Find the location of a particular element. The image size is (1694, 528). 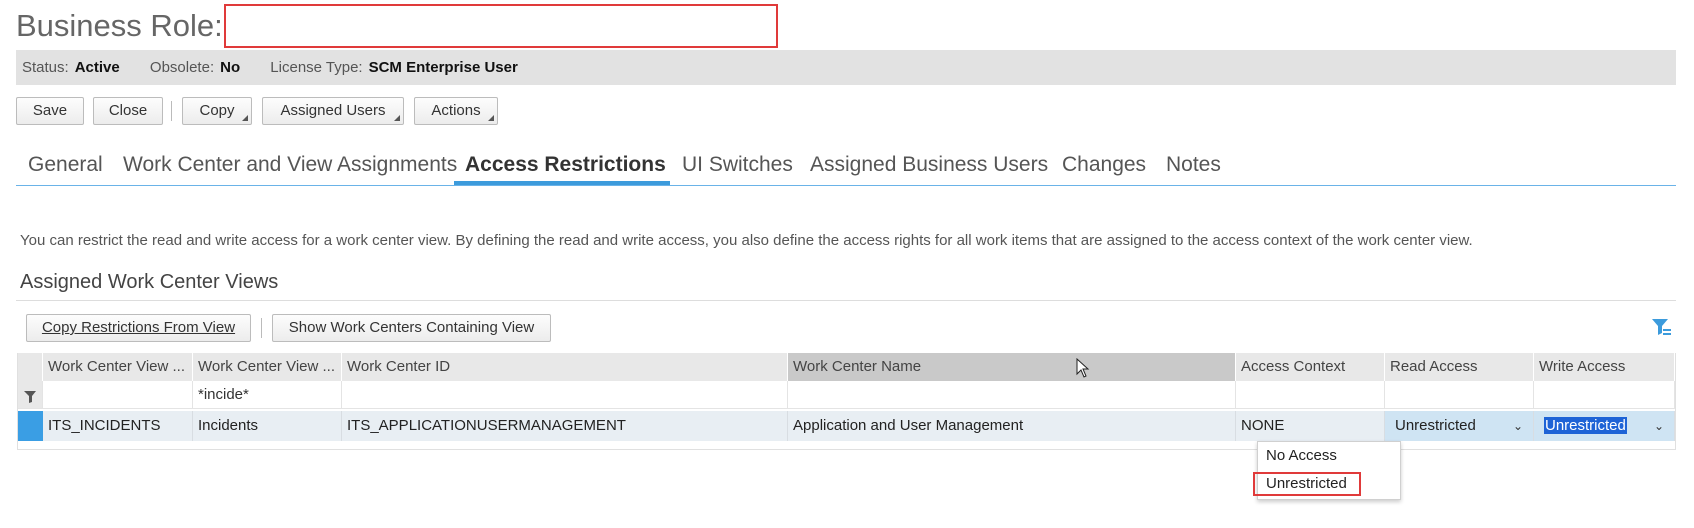

tab-assigned-business-users: Assigned Business Users is located at coordinates (929, 165).